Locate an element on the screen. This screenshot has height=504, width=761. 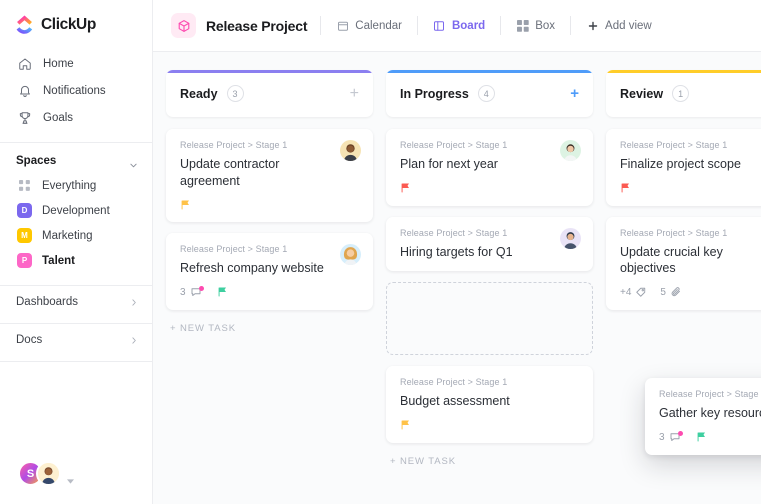
tab-calendar: Calendar is located at coordinates (369, 25).